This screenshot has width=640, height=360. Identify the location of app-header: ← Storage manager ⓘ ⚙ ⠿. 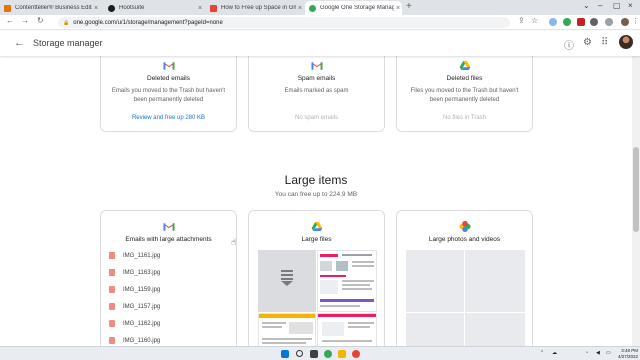
(320, 43).